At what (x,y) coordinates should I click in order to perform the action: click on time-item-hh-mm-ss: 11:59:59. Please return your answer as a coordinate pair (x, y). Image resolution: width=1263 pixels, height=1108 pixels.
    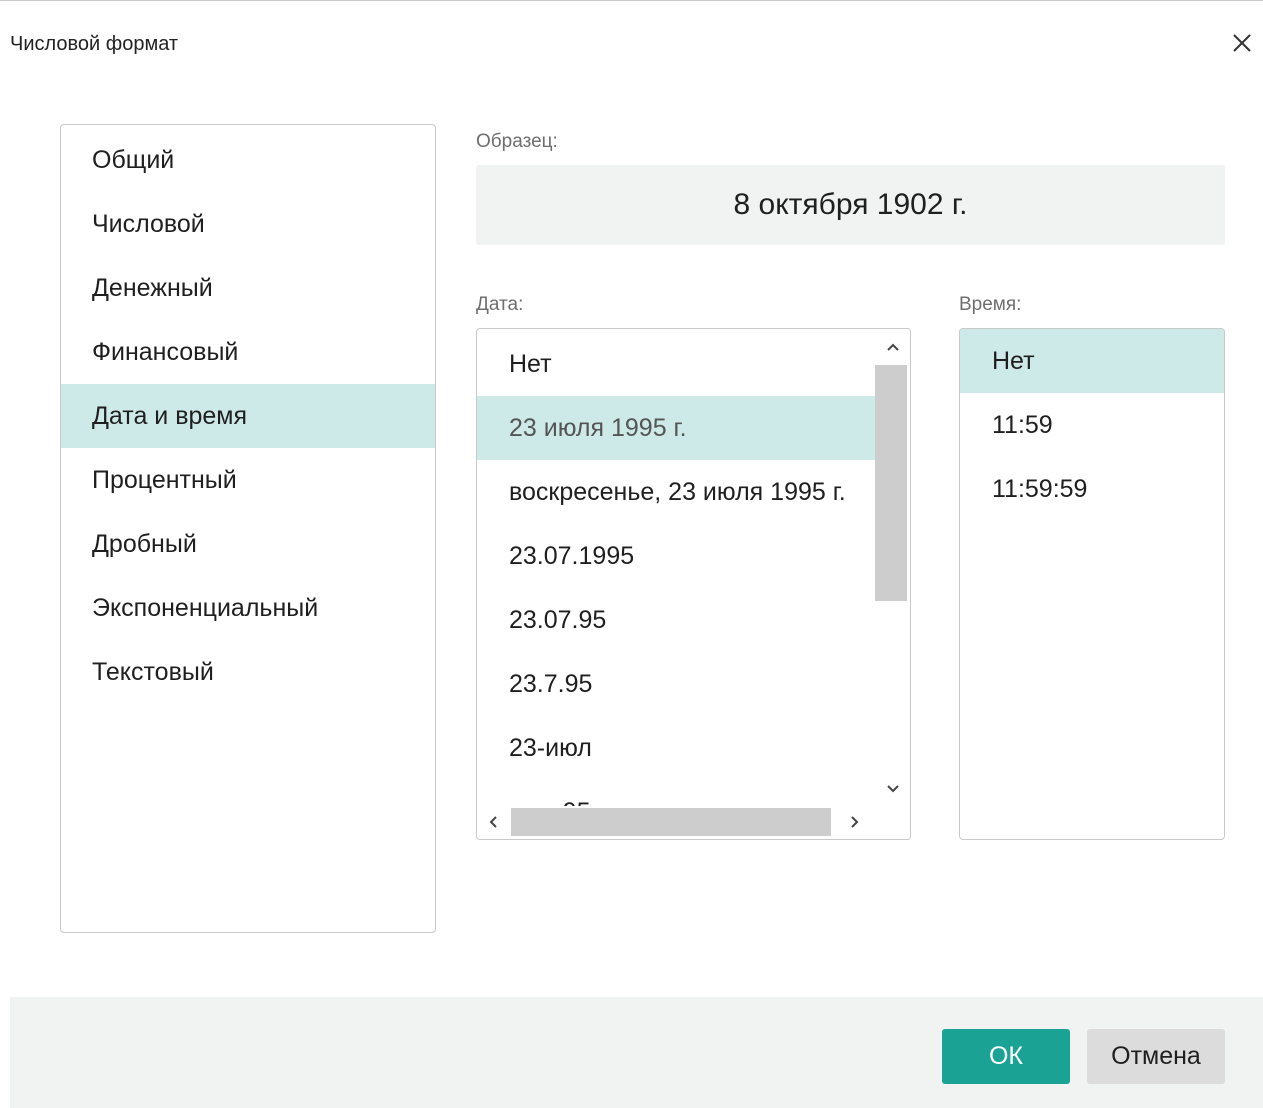
    Looking at the image, I should click on (1092, 489).